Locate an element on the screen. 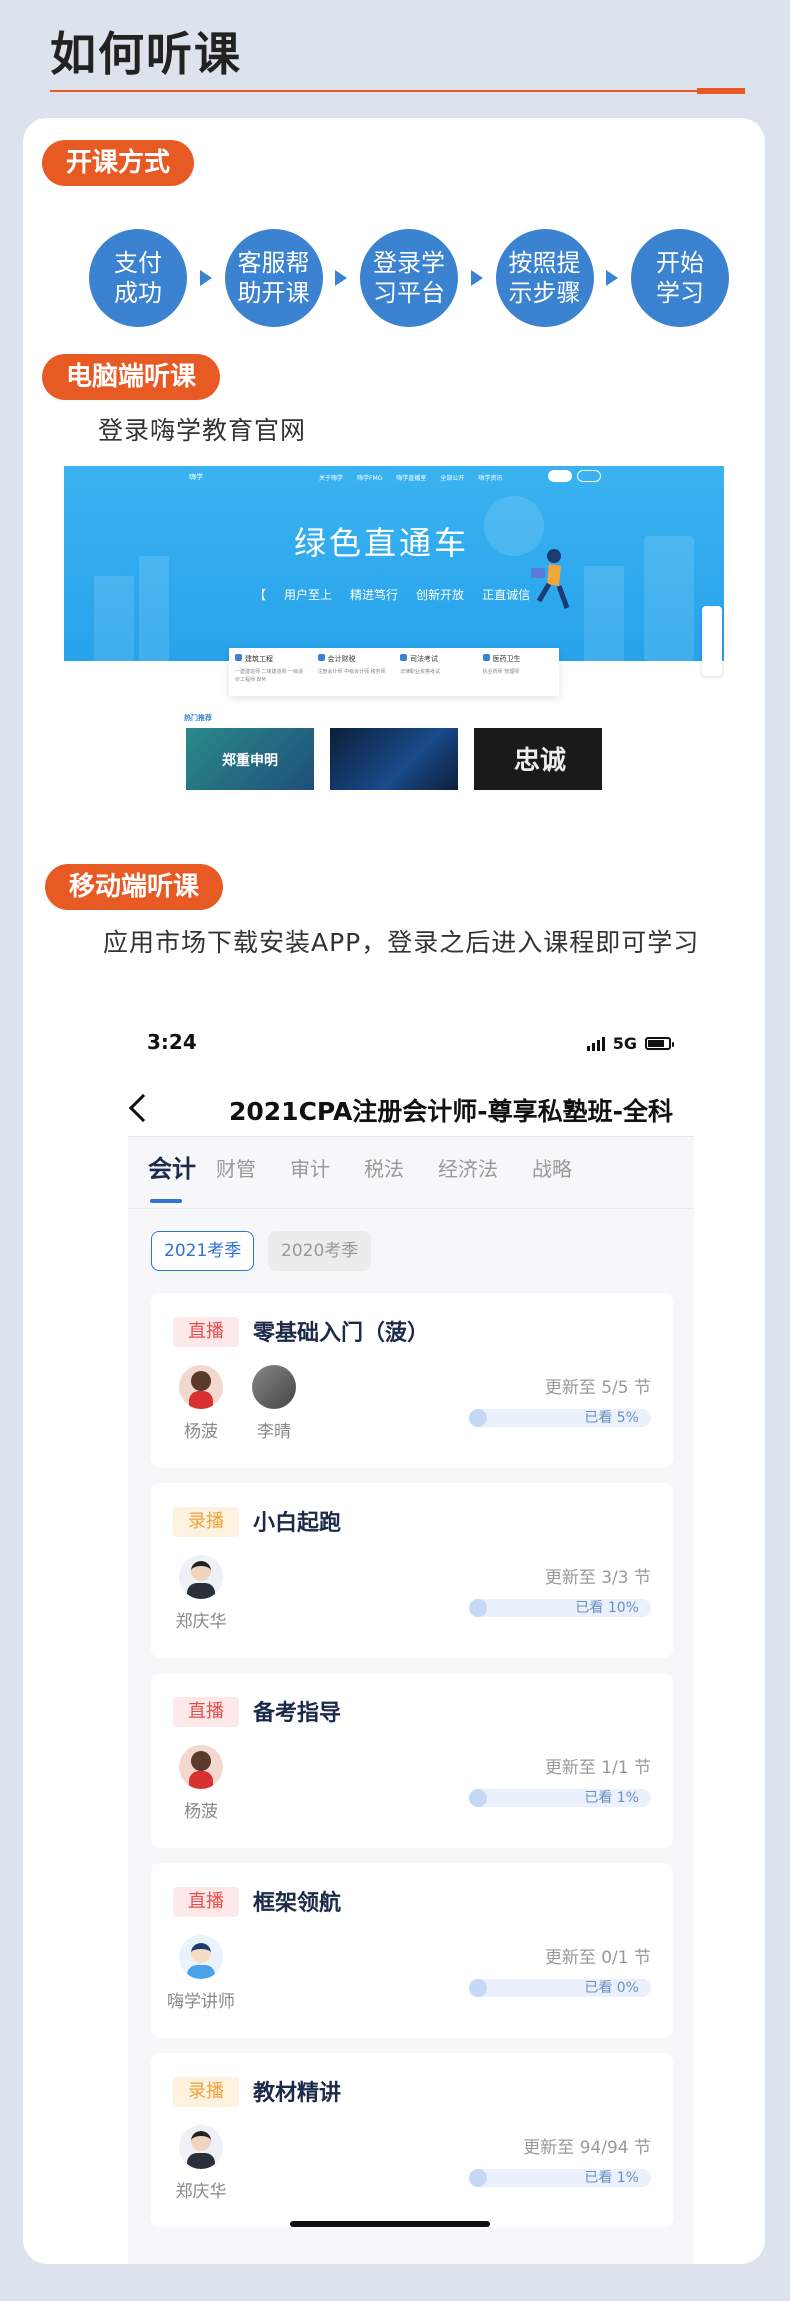 Image resolution: width=790 pixels, height=2301 pixels. website-nav-item: 嗨学FMG is located at coordinates (369, 477).